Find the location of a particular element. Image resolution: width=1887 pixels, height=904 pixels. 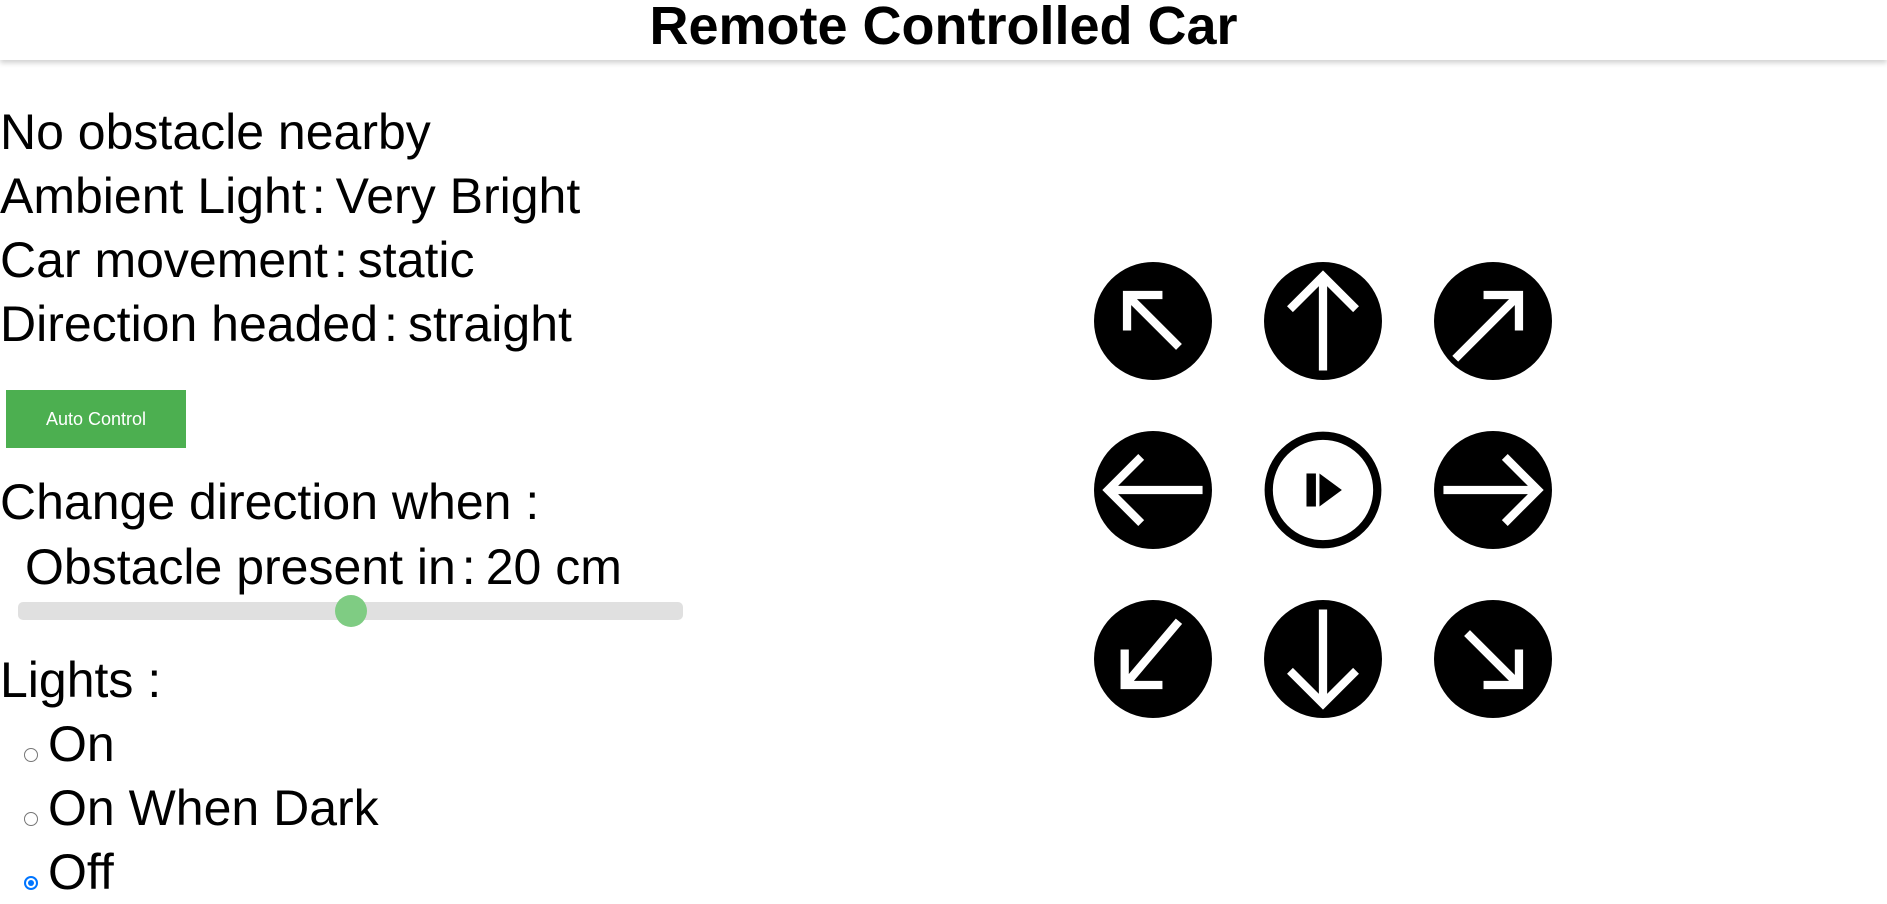

obstacle-distance-row: Obstacle present in:20 cm is located at coordinates (323, 567).